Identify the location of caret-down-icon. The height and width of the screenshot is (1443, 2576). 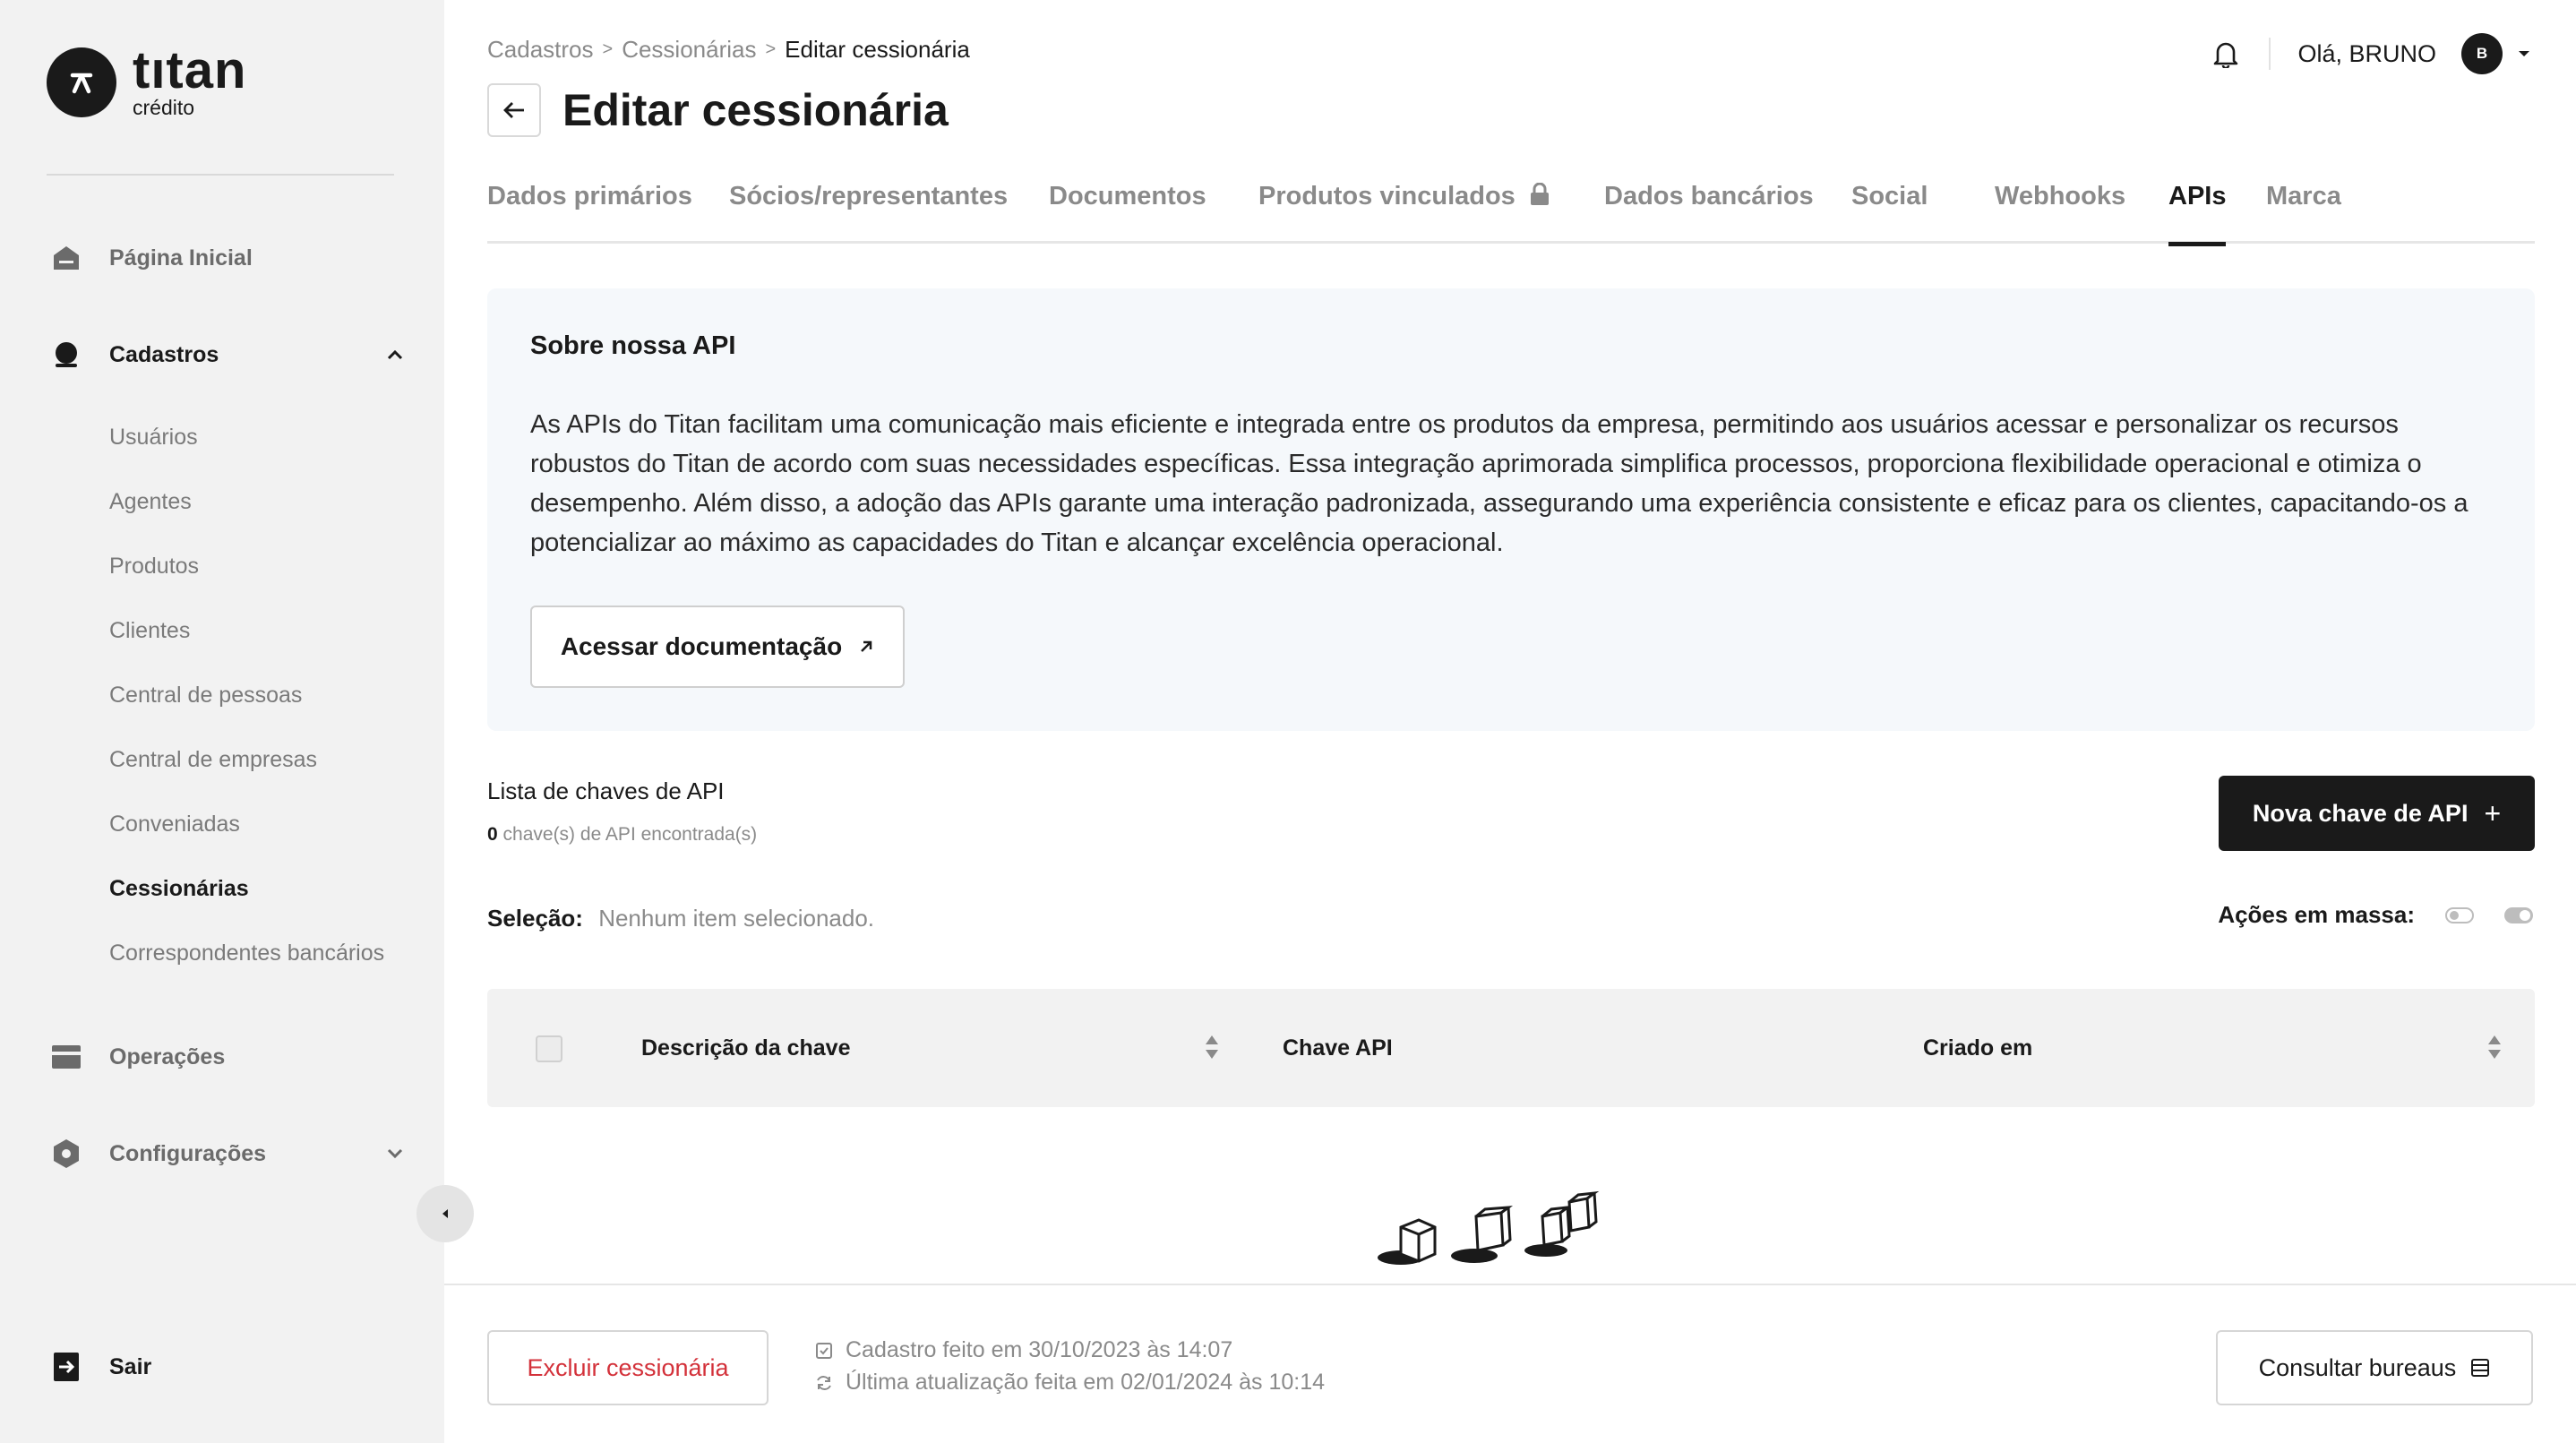
(2524, 54).